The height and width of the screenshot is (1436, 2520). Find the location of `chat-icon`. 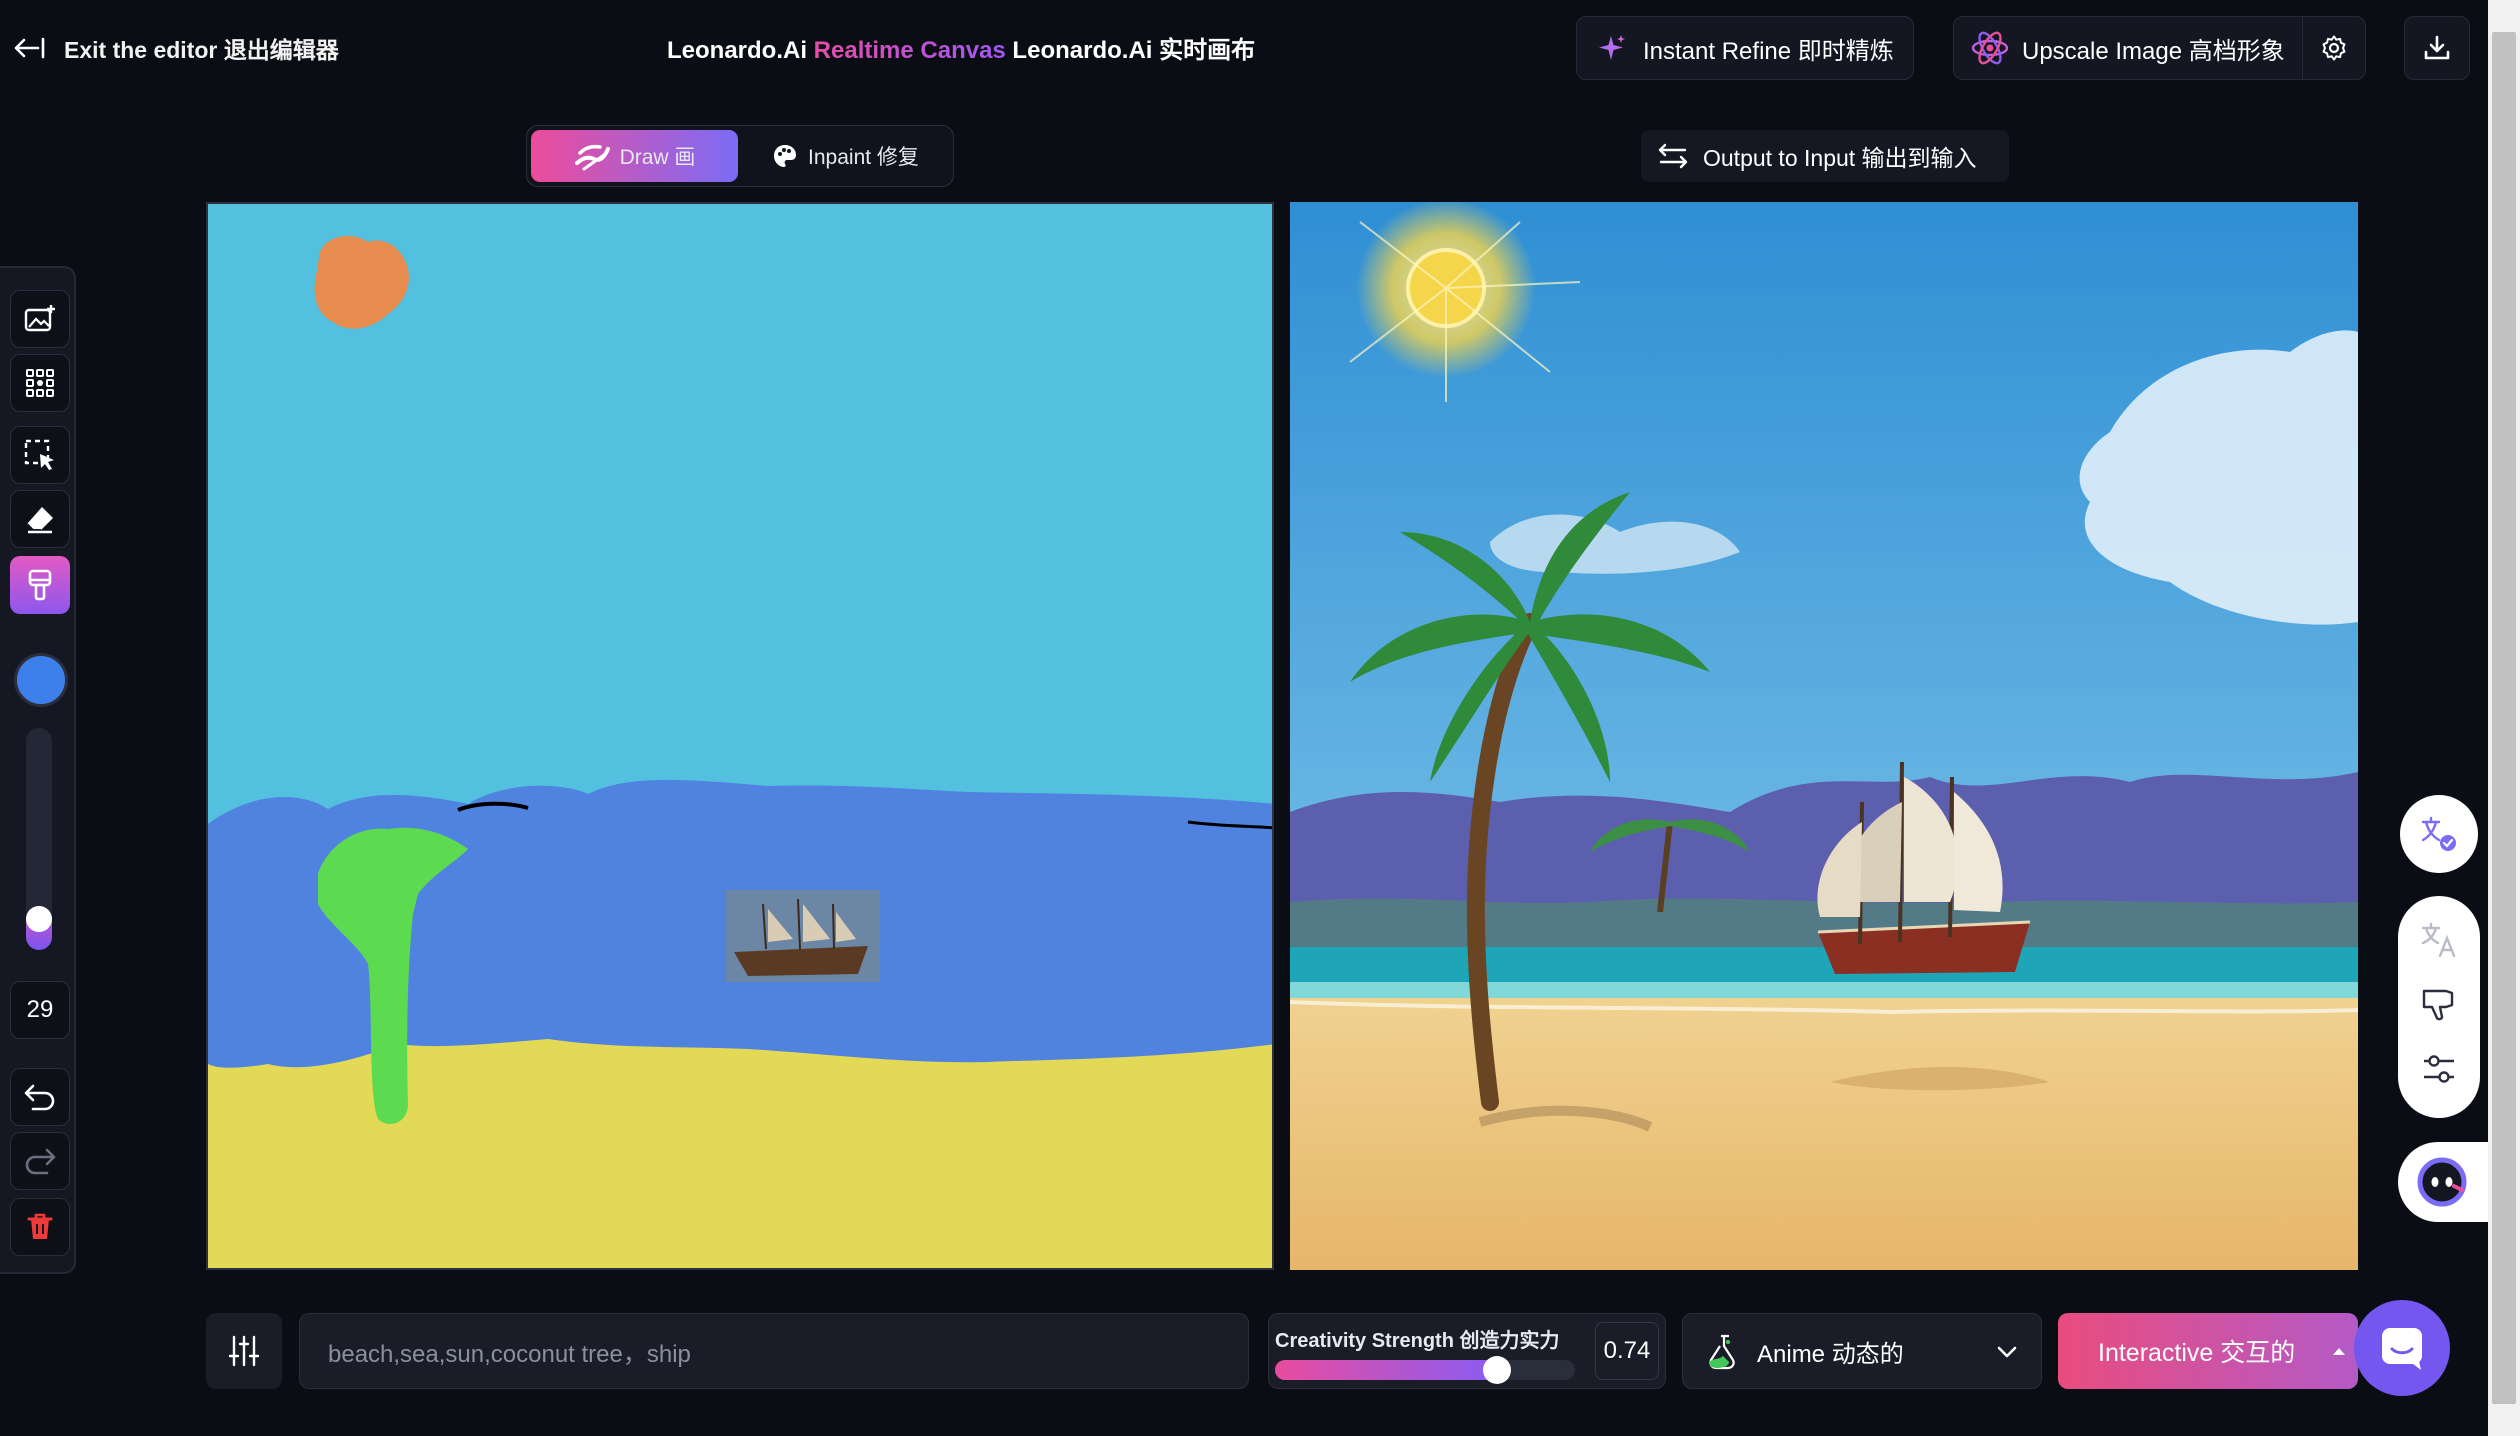

chat-icon is located at coordinates (2402, 1349).